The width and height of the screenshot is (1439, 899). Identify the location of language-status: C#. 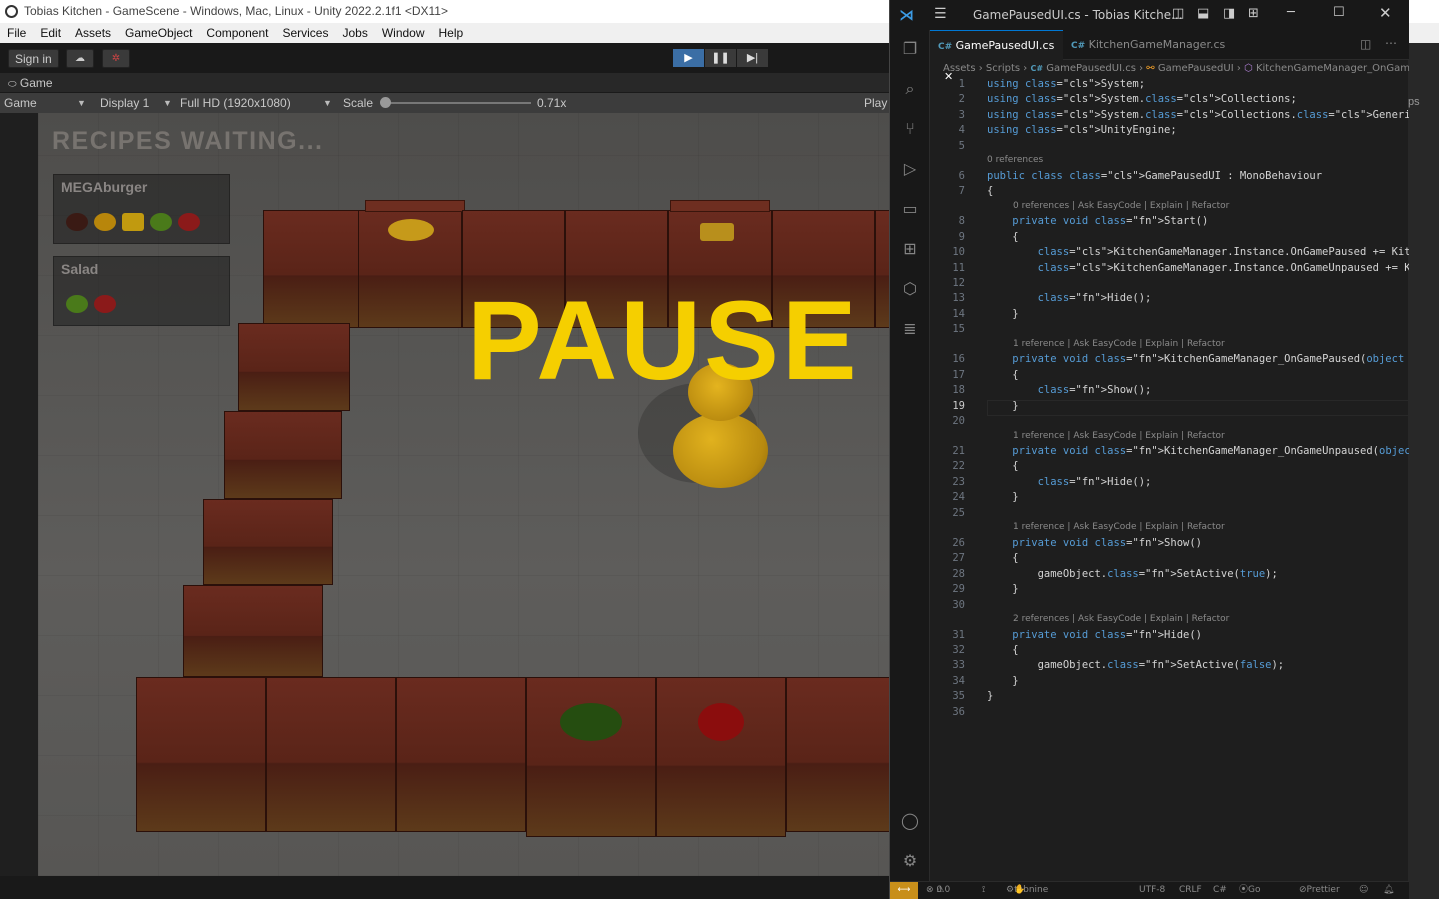
(1220, 890).